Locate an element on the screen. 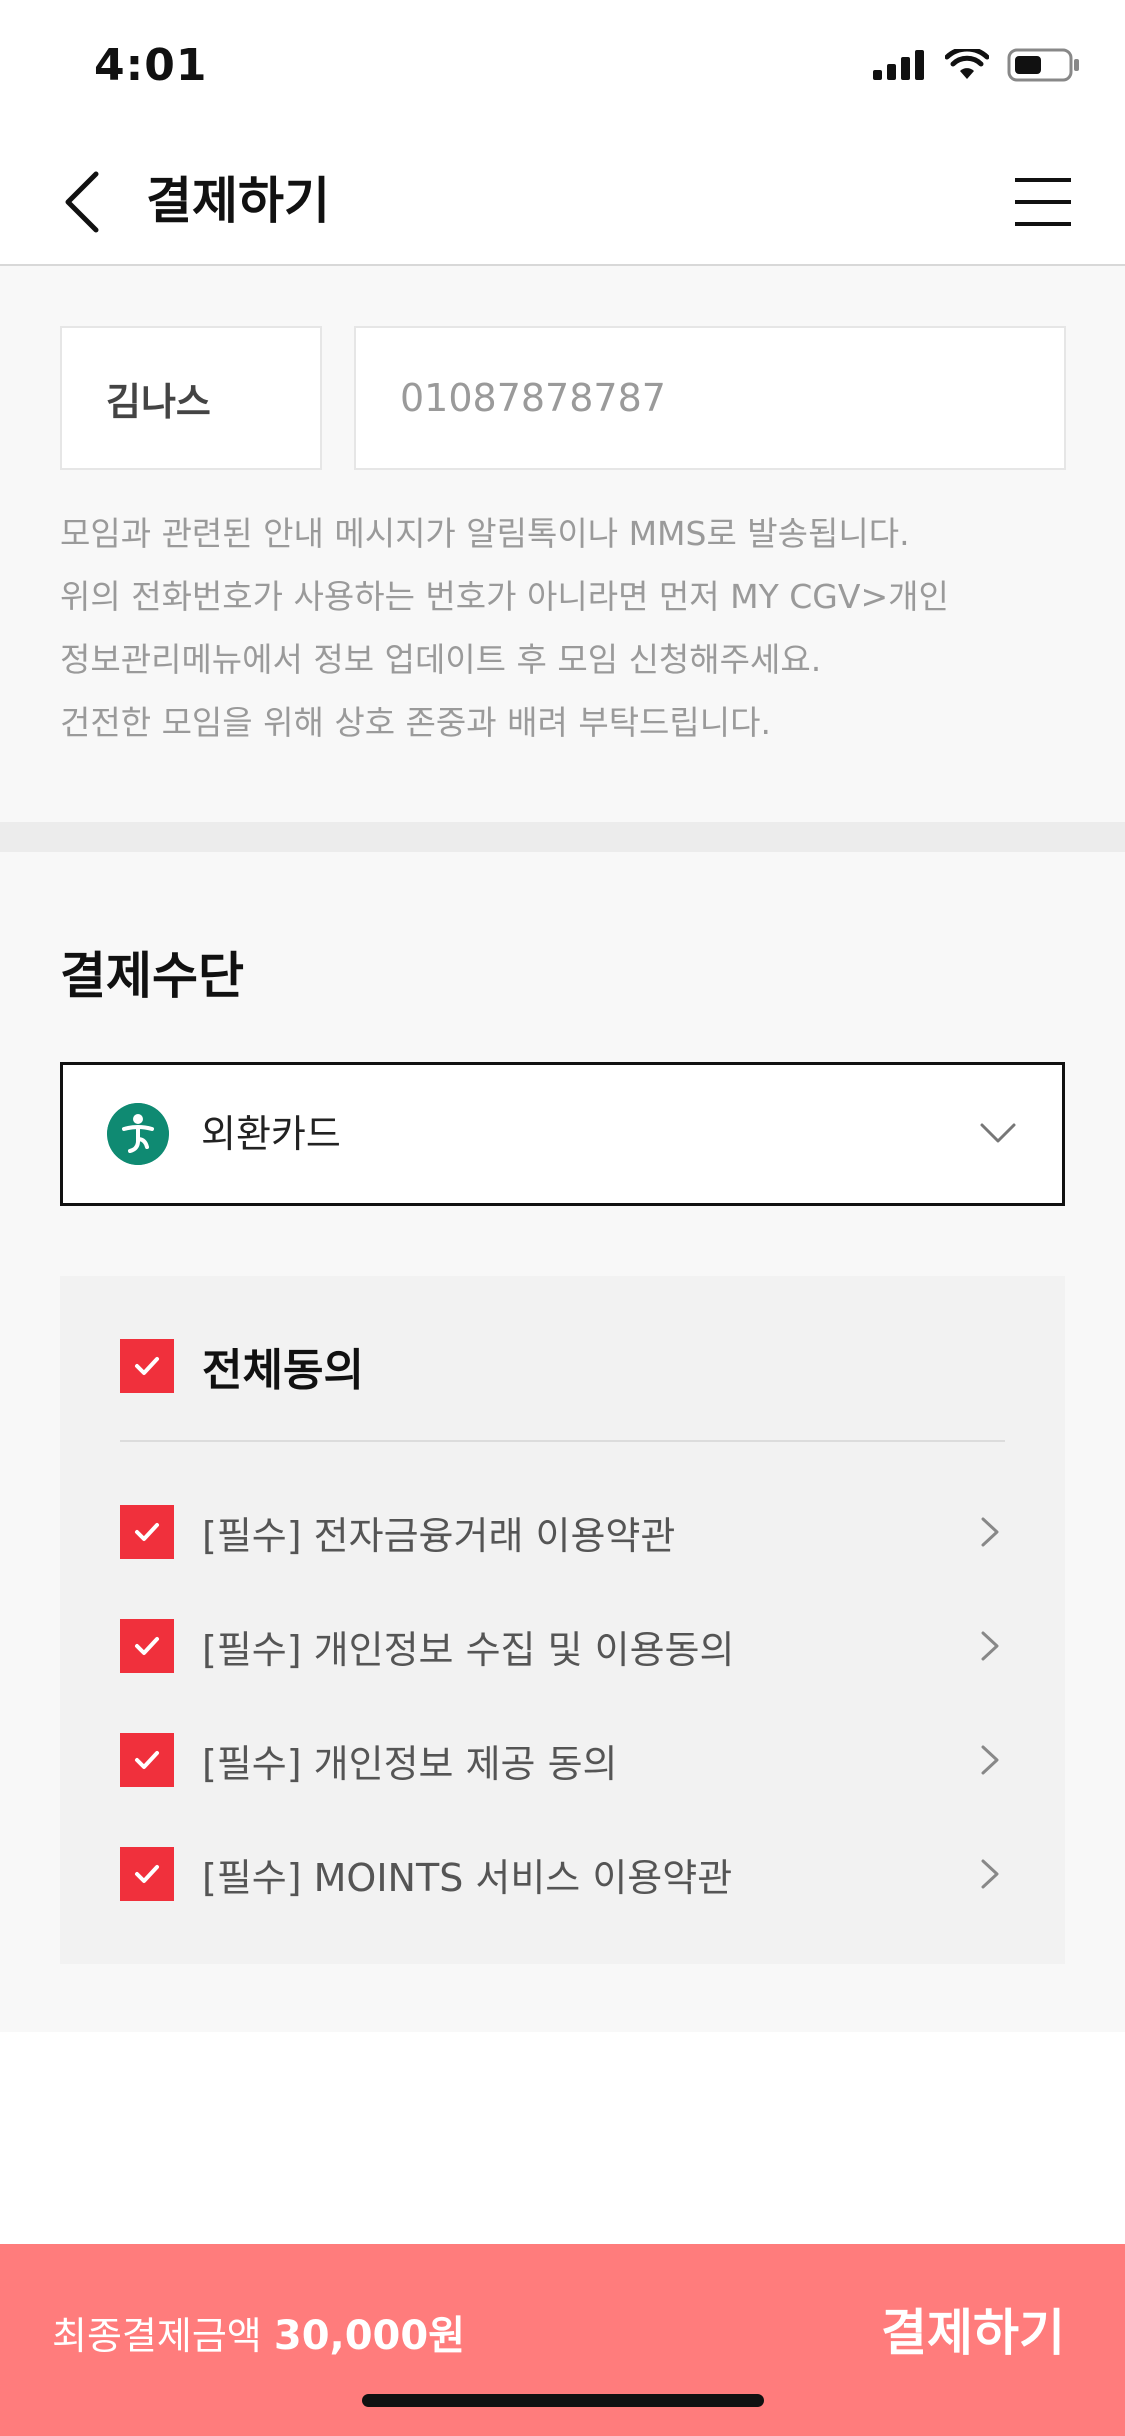  payment-card-select: 외환카드 is located at coordinates (562, 1134).